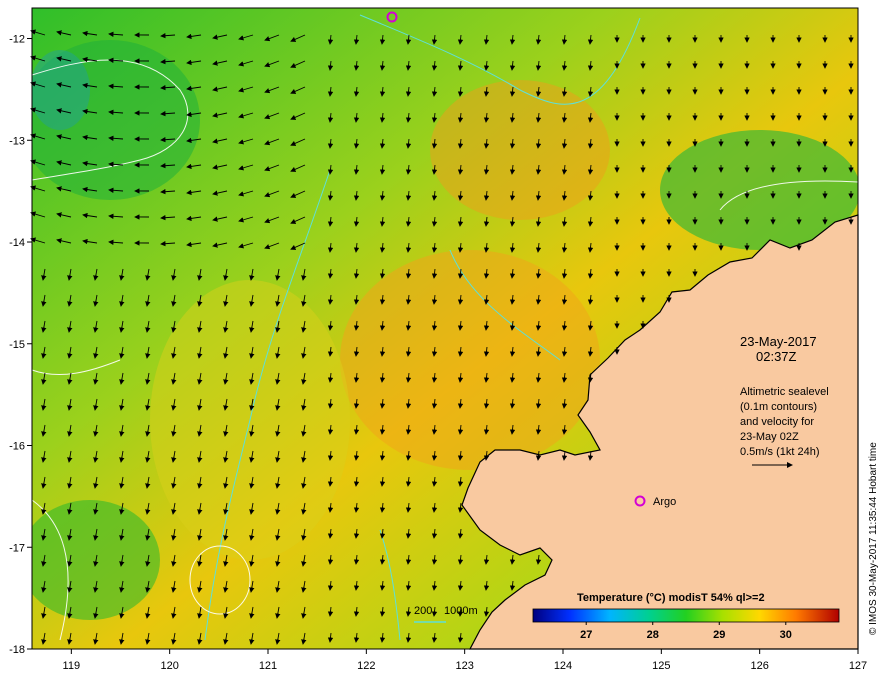 The width and height of the screenshot is (880, 680). I want to click on lon-tick-label: 123, so click(464, 666).